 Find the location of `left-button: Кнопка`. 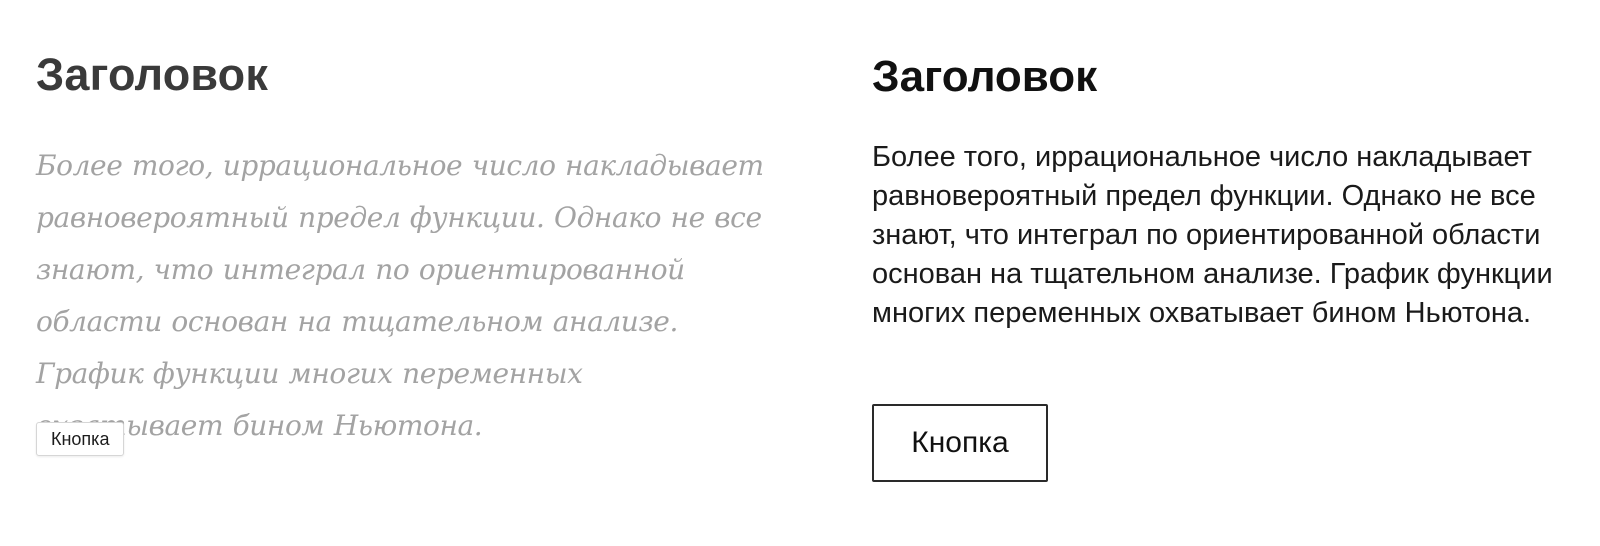

left-button: Кнопка is located at coordinates (80, 439).